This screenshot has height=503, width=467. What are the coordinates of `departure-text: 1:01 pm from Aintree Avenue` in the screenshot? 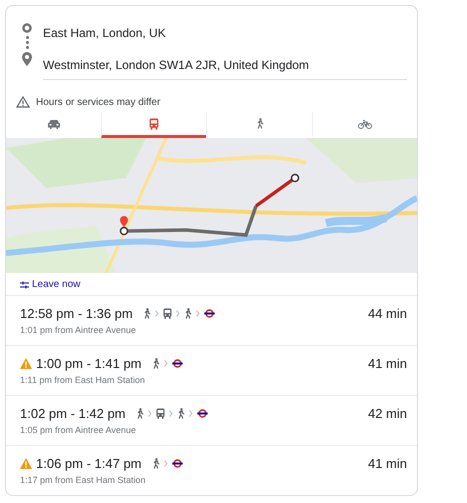 It's located at (78, 330).